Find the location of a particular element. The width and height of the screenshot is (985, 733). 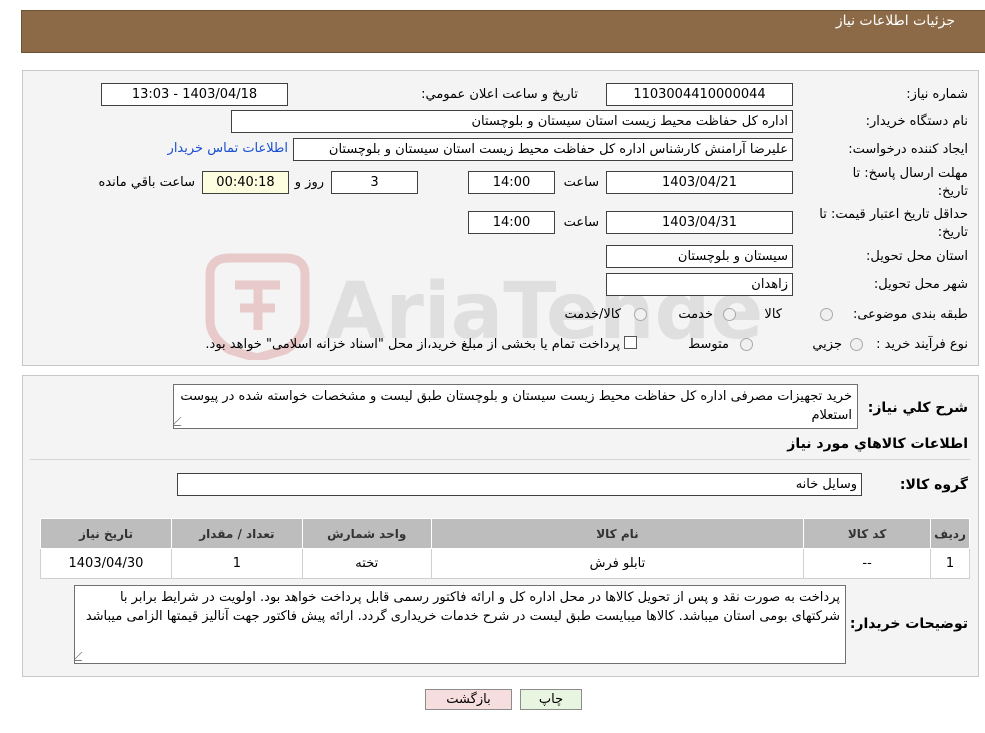

process-medium-radio is located at coordinates (746, 344).